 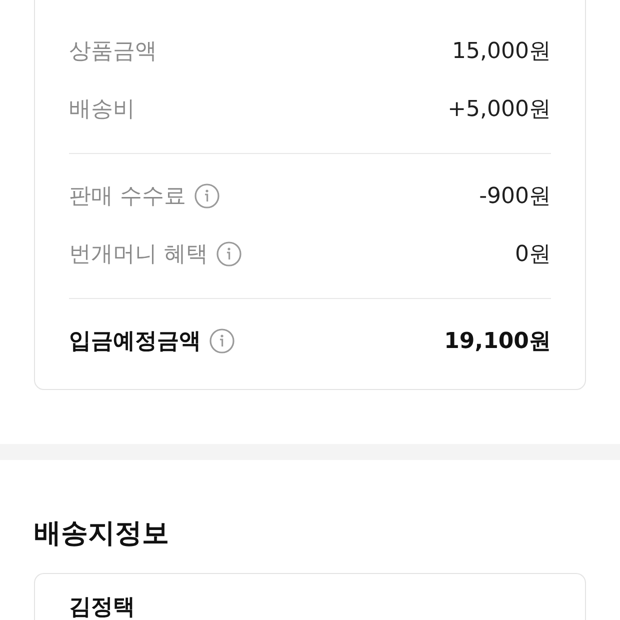 What do you see at coordinates (138, 255) in the screenshot?
I see `fee-label: 번개머니 혜택` at bounding box center [138, 255].